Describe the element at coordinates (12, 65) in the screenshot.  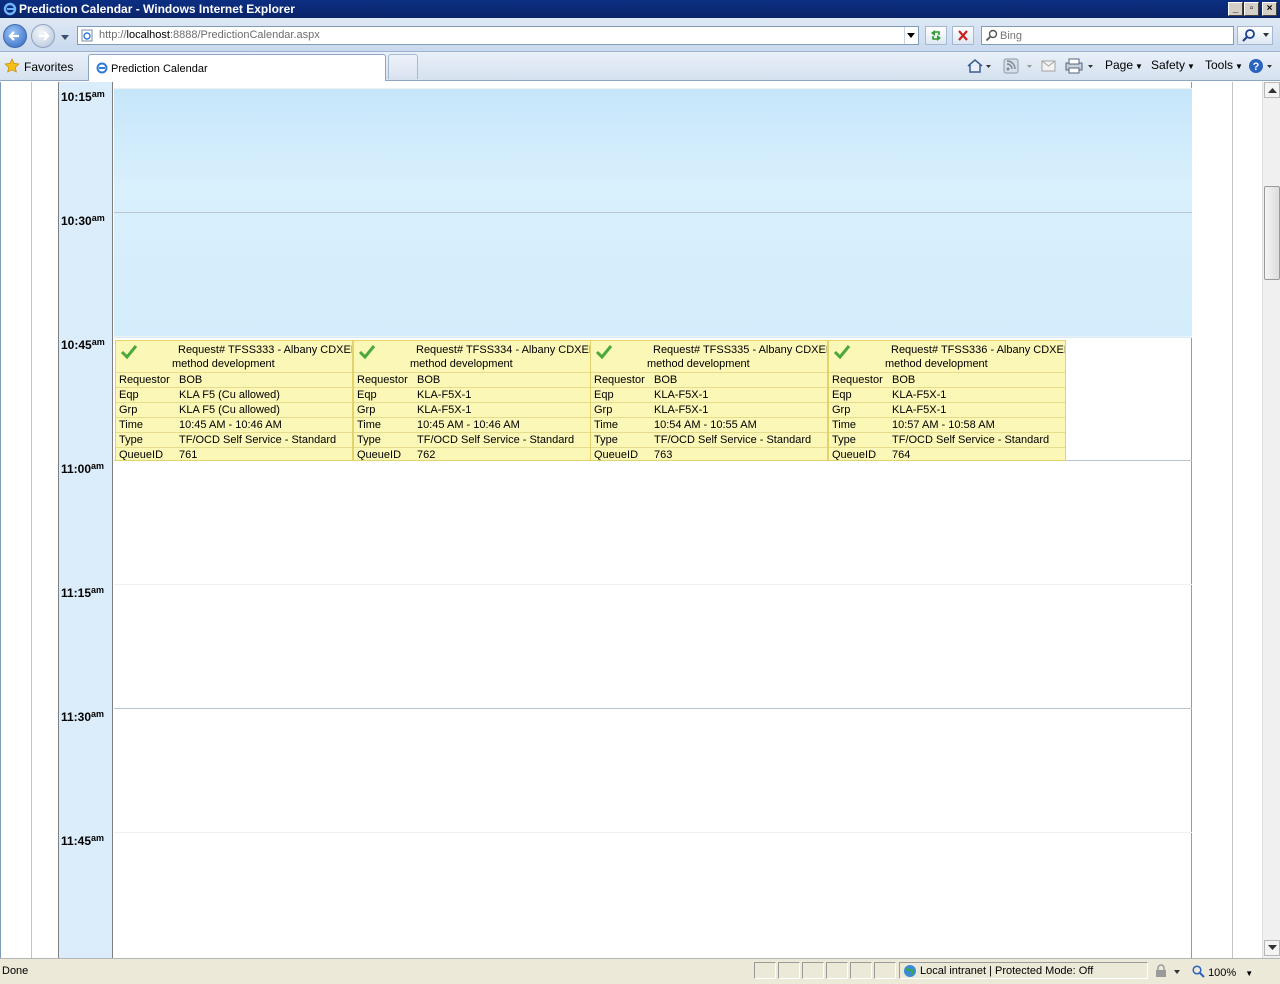
I see `star-icon` at that location.